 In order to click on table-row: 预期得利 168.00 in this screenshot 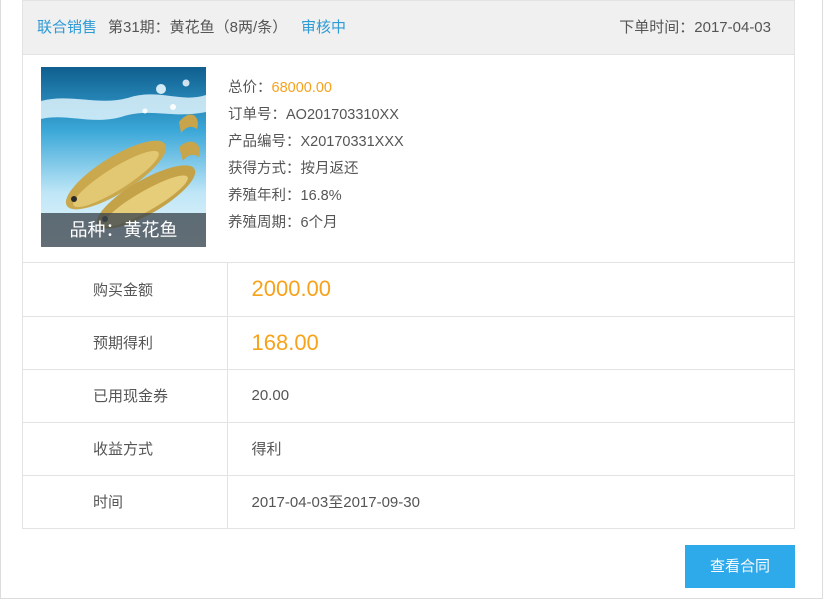, I will do `click(408, 343)`.